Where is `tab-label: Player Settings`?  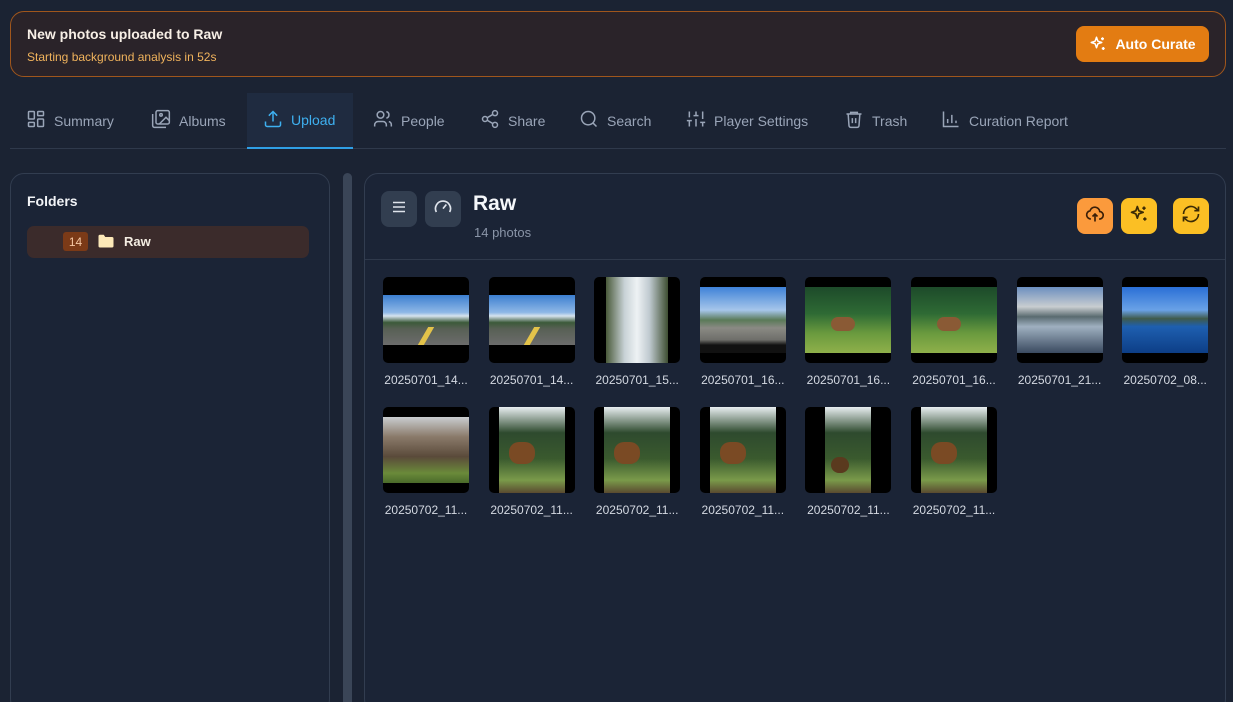 tab-label: Player Settings is located at coordinates (761, 120).